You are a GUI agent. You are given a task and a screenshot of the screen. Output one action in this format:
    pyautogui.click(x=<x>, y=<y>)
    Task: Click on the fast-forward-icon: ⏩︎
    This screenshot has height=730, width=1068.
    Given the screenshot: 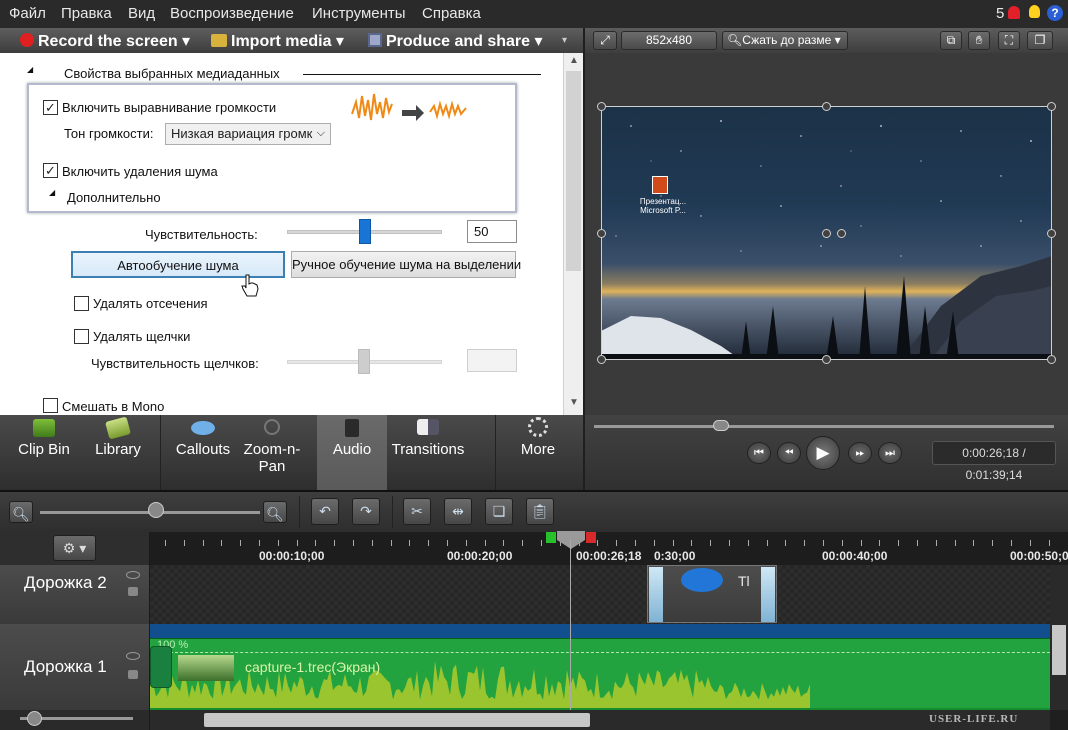 What is the action you would take?
    pyautogui.click(x=860, y=453)
    